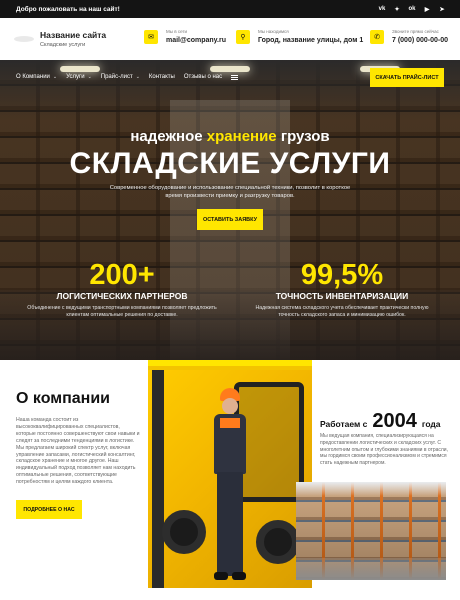 The width and height of the screenshot is (460, 600). Describe the element at coordinates (371, 489) in the screenshot. I see `warehouse-ceiling` at that location.